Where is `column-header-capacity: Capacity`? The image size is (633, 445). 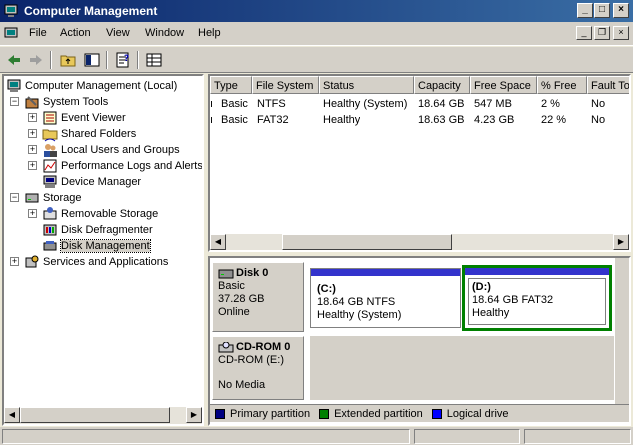 column-header-capacity: Capacity is located at coordinates (442, 85).